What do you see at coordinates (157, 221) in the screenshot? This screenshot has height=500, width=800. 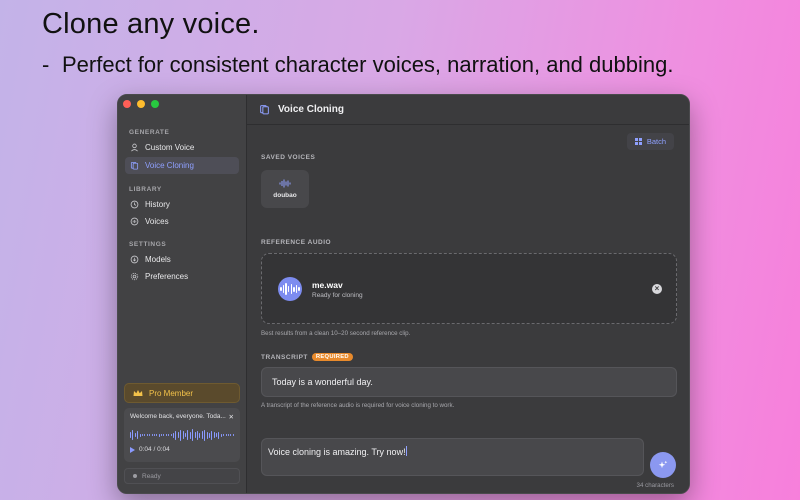 I see `sidebar-item-label: Voices` at bounding box center [157, 221].